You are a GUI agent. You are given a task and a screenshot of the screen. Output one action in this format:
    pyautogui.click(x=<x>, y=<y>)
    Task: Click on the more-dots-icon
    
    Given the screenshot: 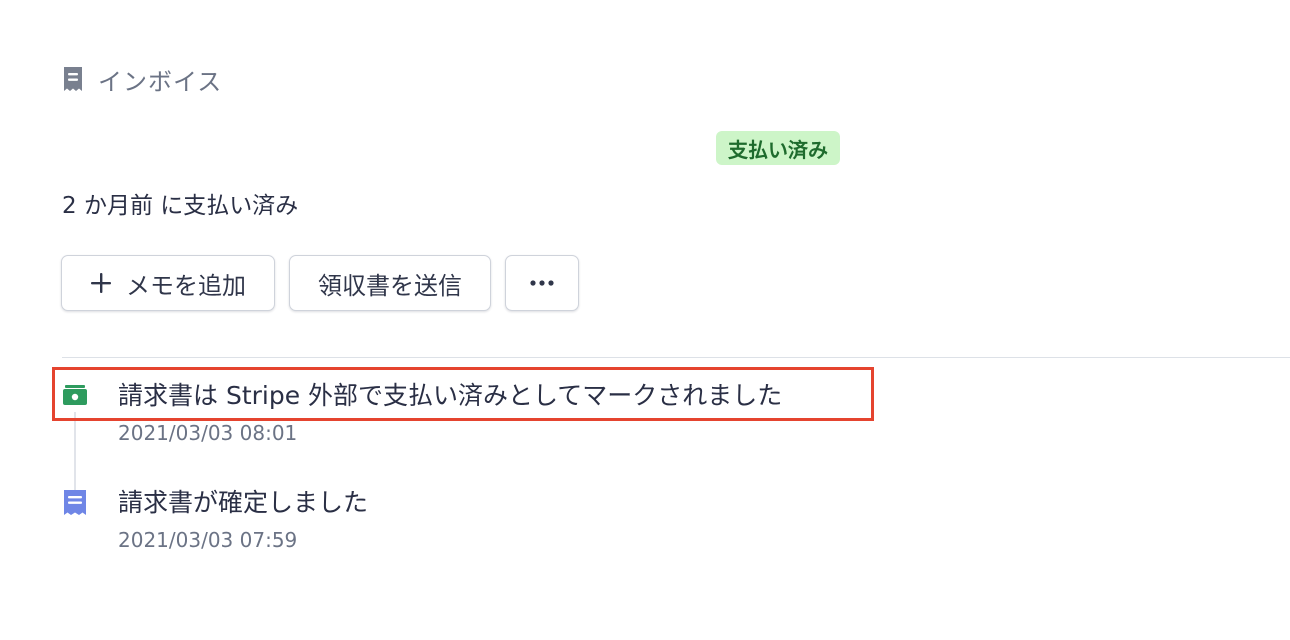 What is the action you would take?
    pyautogui.click(x=542, y=283)
    